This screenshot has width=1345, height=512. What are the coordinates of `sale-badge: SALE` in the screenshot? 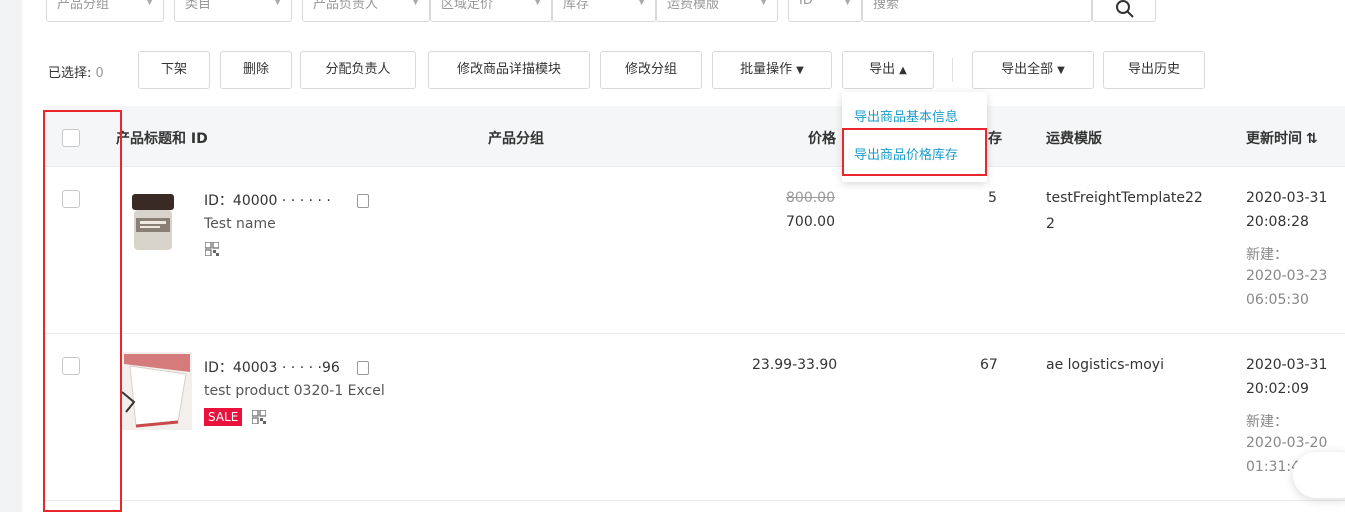 It's located at (223, 417).